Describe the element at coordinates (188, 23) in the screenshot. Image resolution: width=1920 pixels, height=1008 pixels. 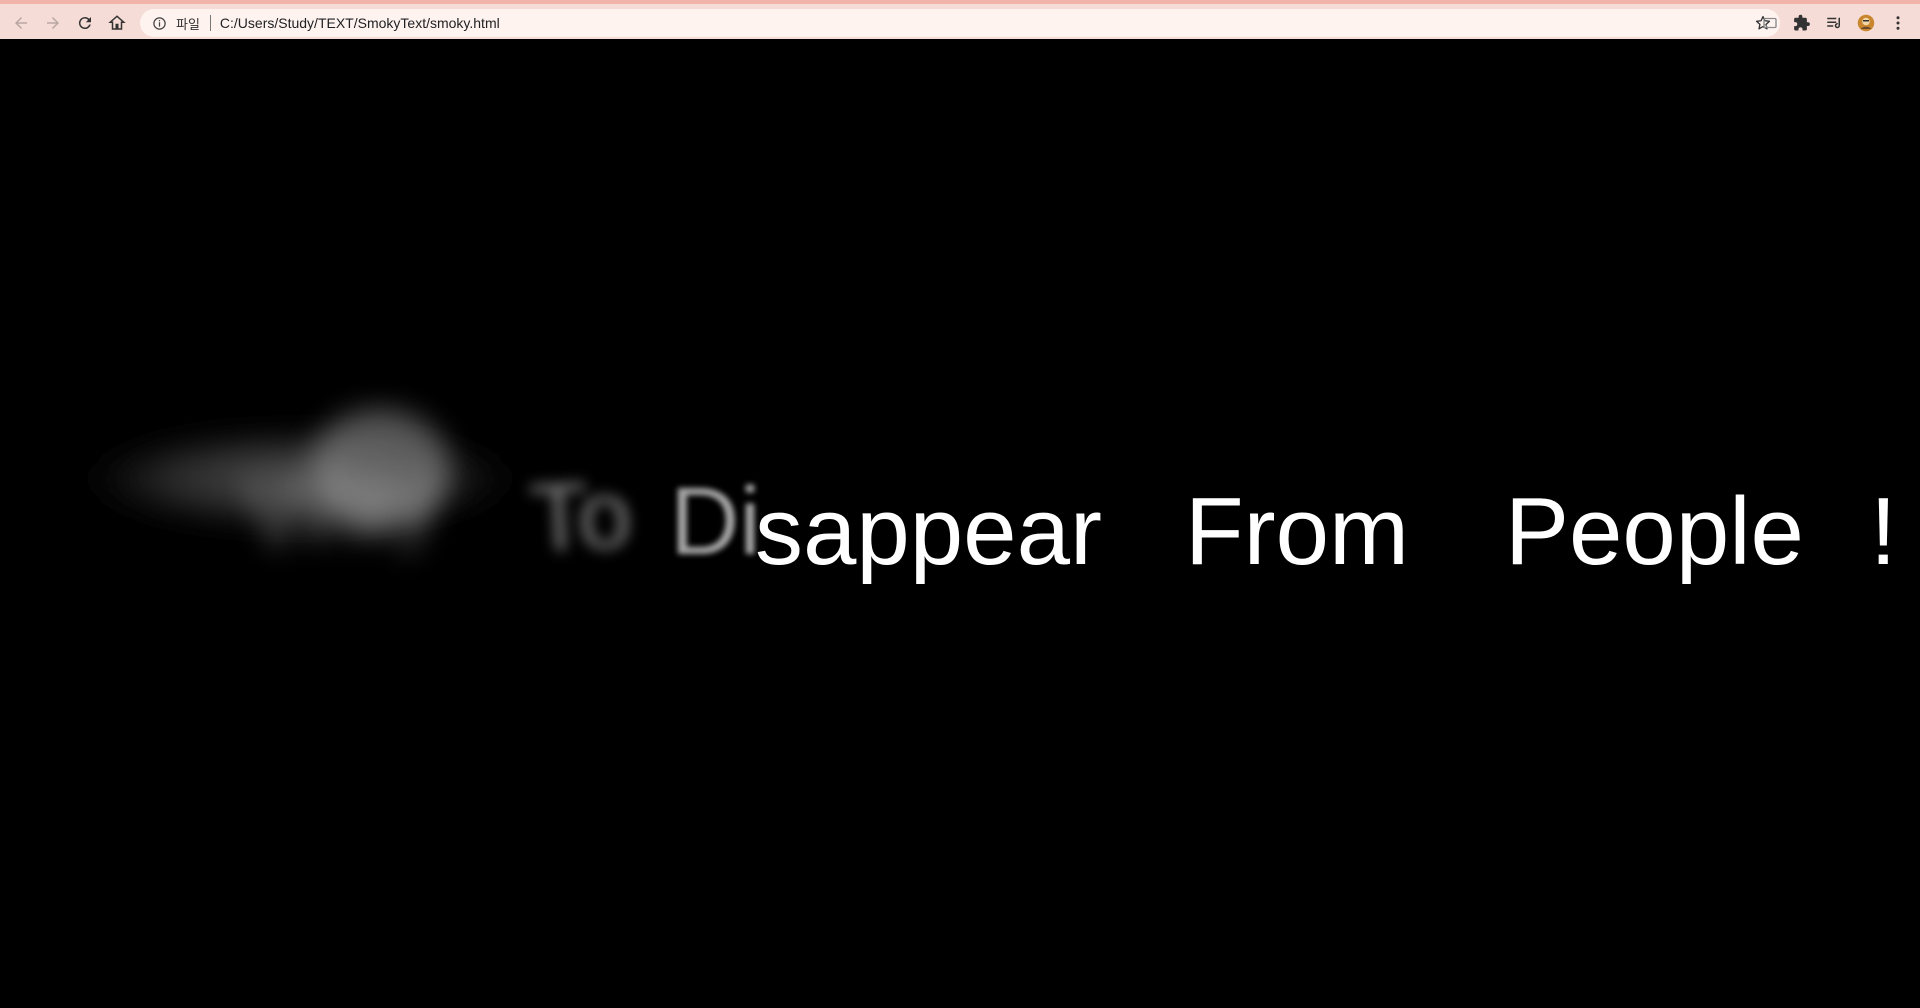
I see `address-chip: 파일` at that location.